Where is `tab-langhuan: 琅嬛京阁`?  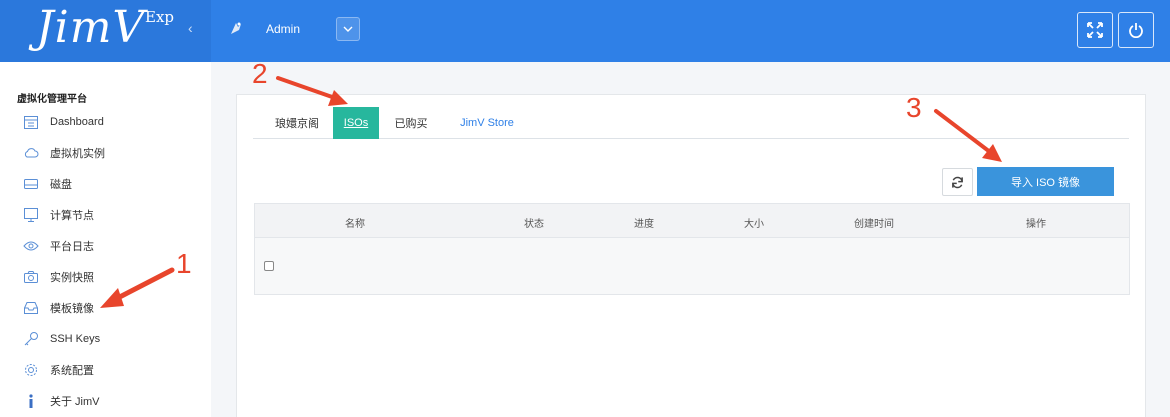
tab-langhuan: 琅嬛京阁 is located at coordinates (297, 123).